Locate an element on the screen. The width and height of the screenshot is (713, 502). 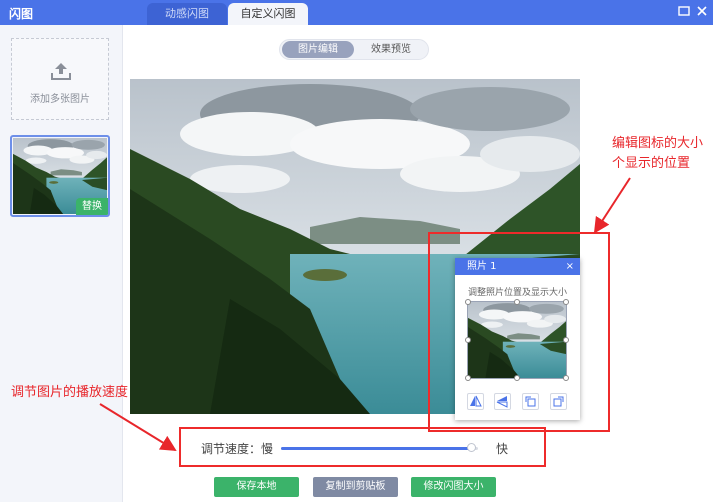
resize-flash-button: 修改闪图大小 is located at coordinates (453, 487).